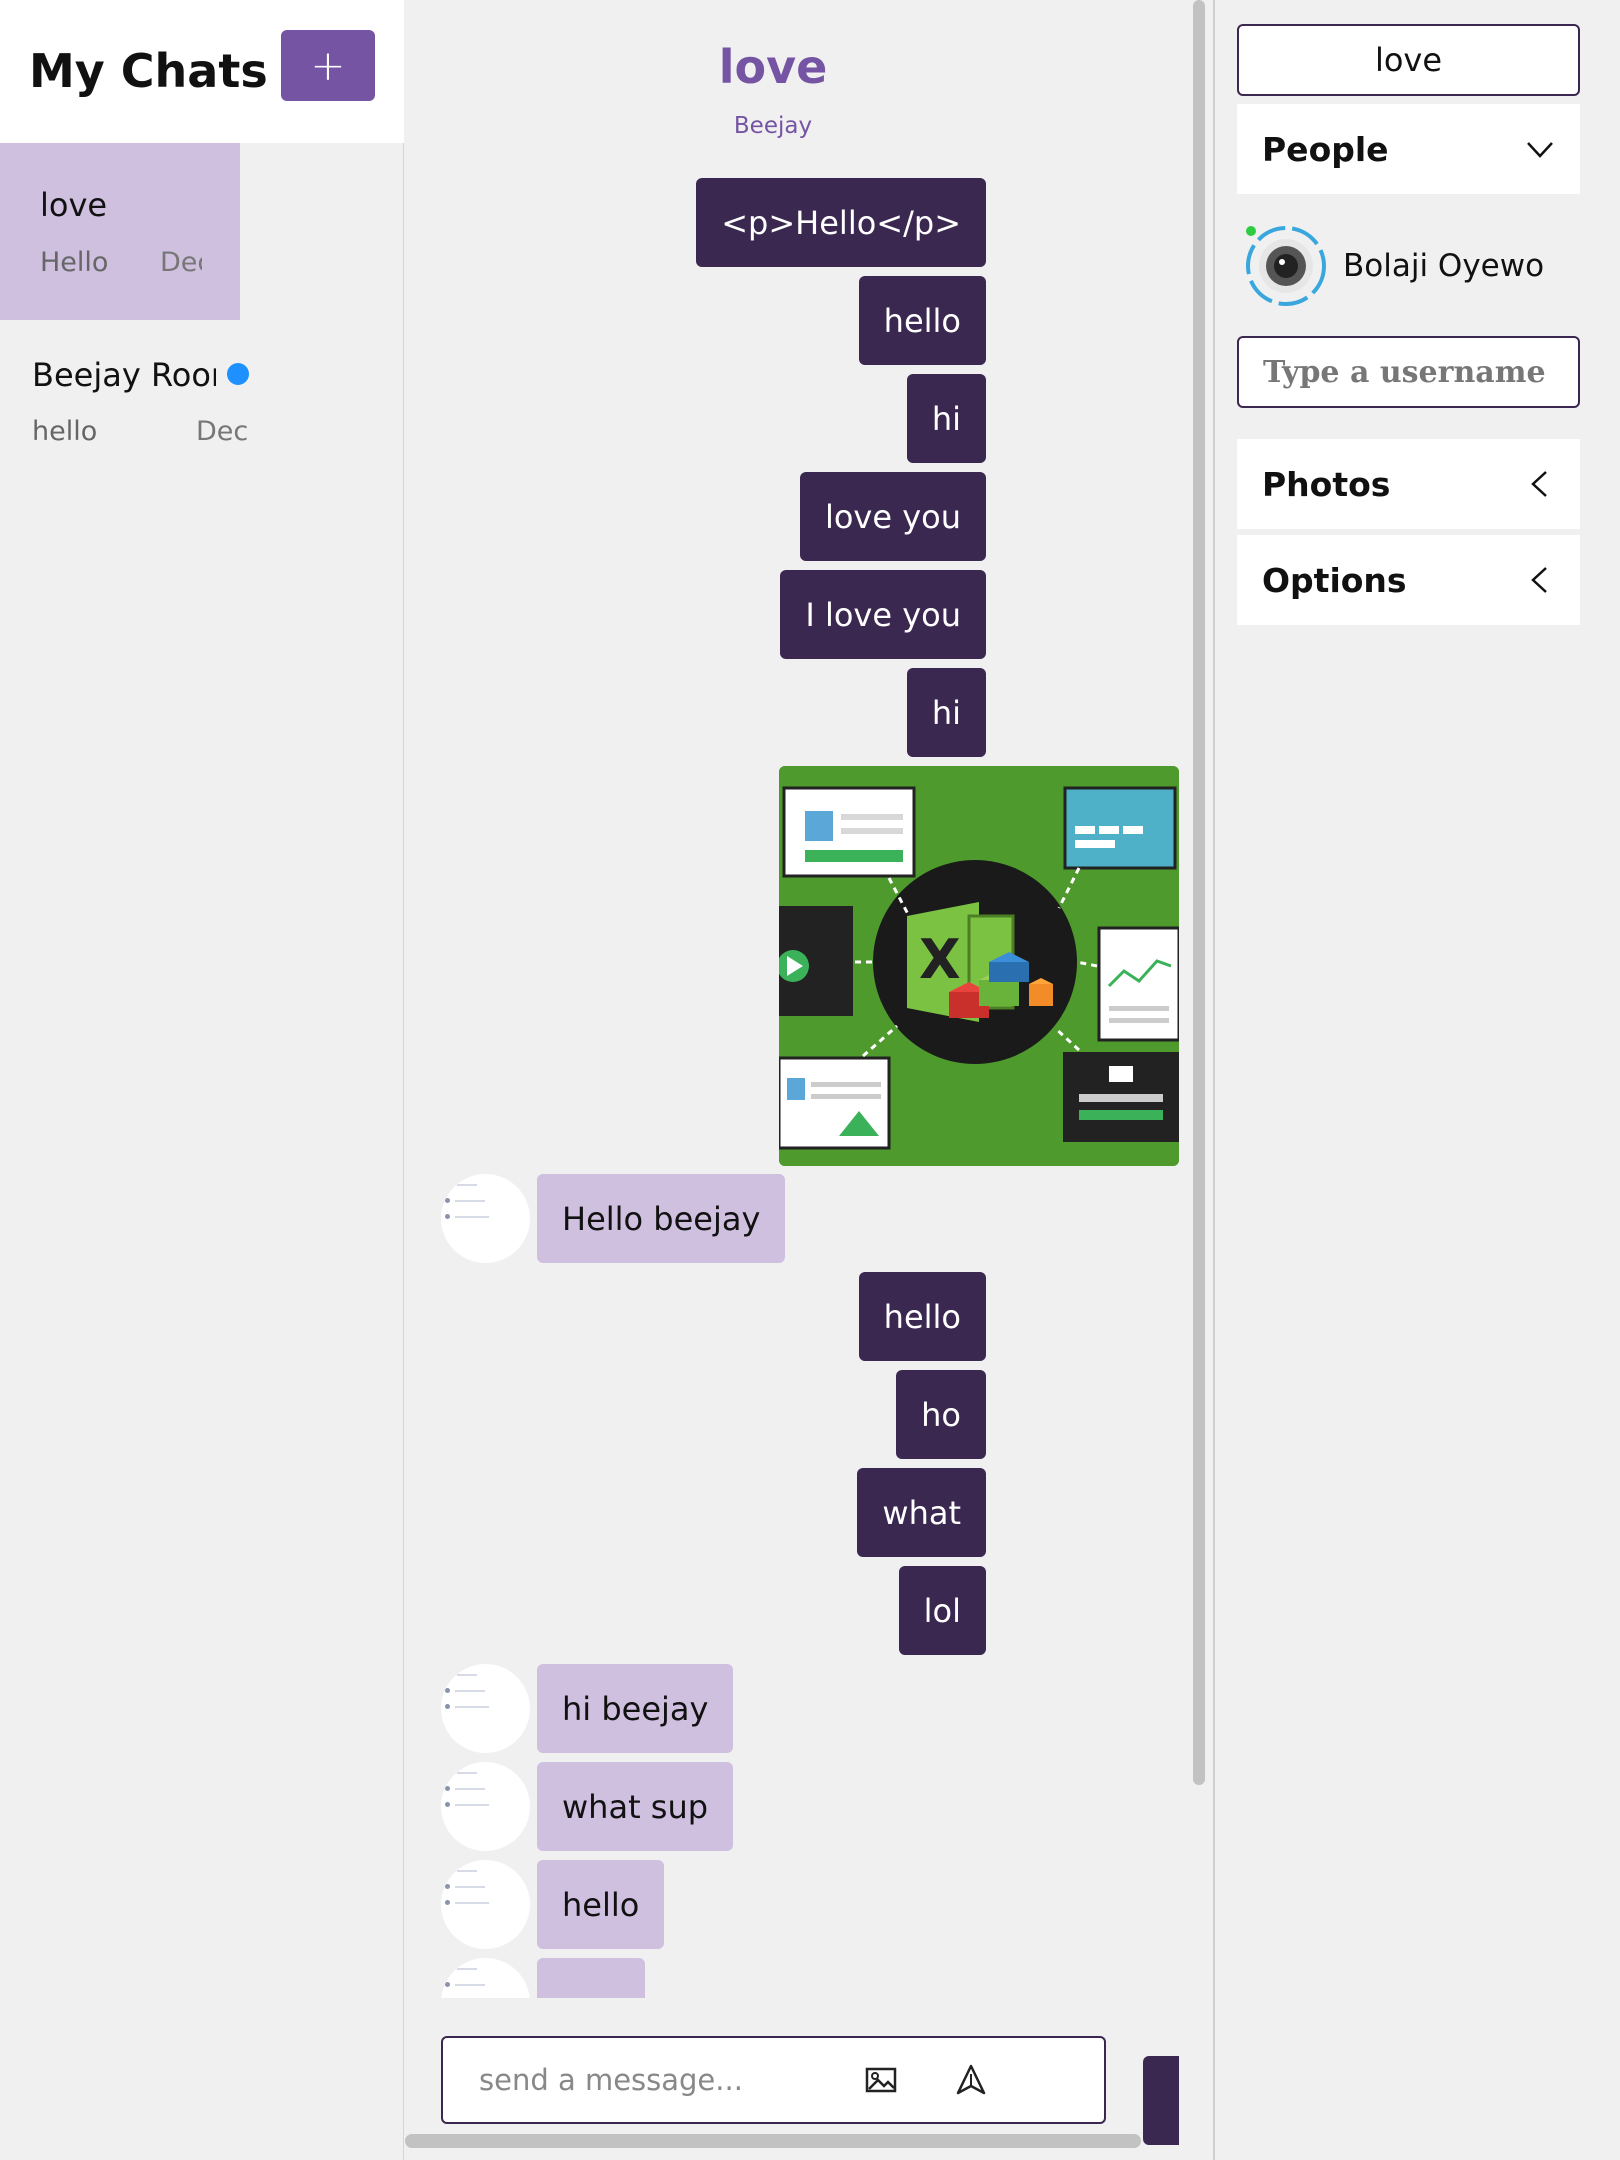 Image resolution: width=1620 pixels, height=2160 pixels. I want to click on chat-card-name: Beejay Room, so click(124, 375).